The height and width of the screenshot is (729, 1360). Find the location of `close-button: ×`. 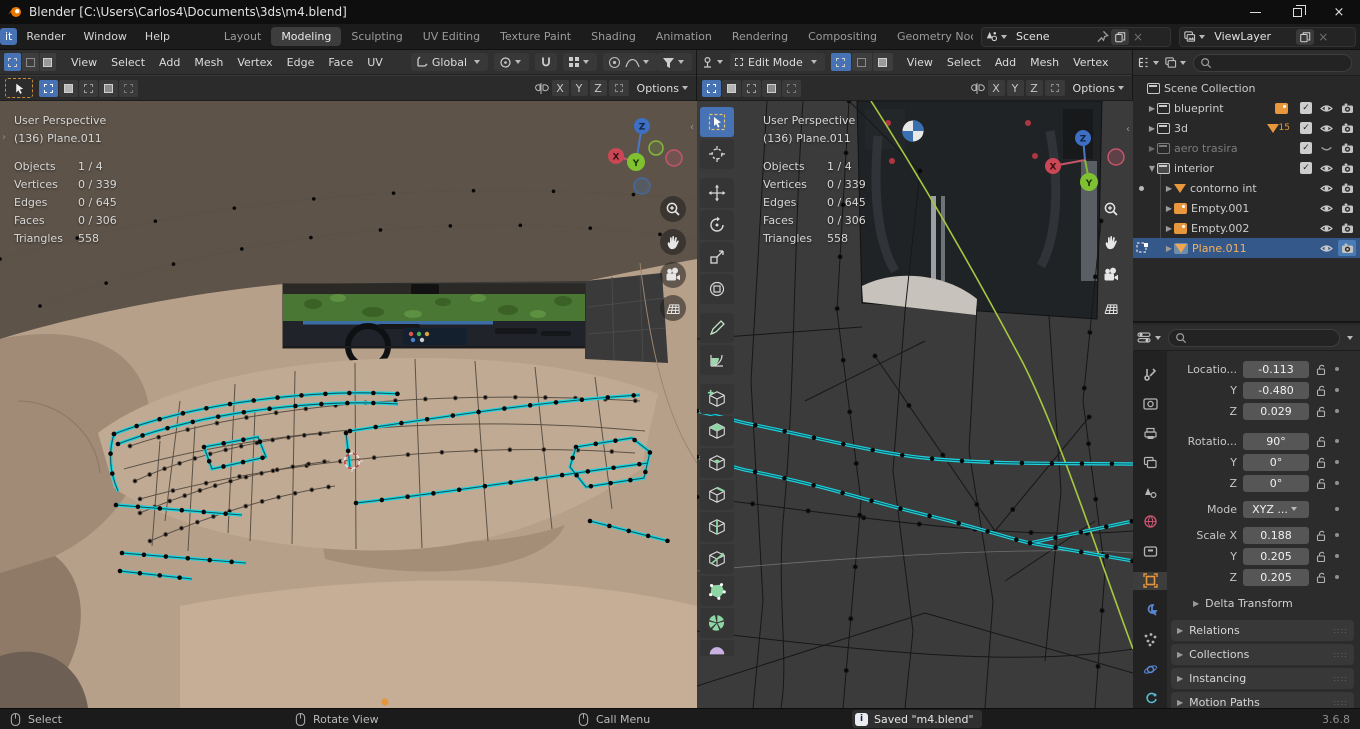

close-button: × is located at coordinates (1339, 12).